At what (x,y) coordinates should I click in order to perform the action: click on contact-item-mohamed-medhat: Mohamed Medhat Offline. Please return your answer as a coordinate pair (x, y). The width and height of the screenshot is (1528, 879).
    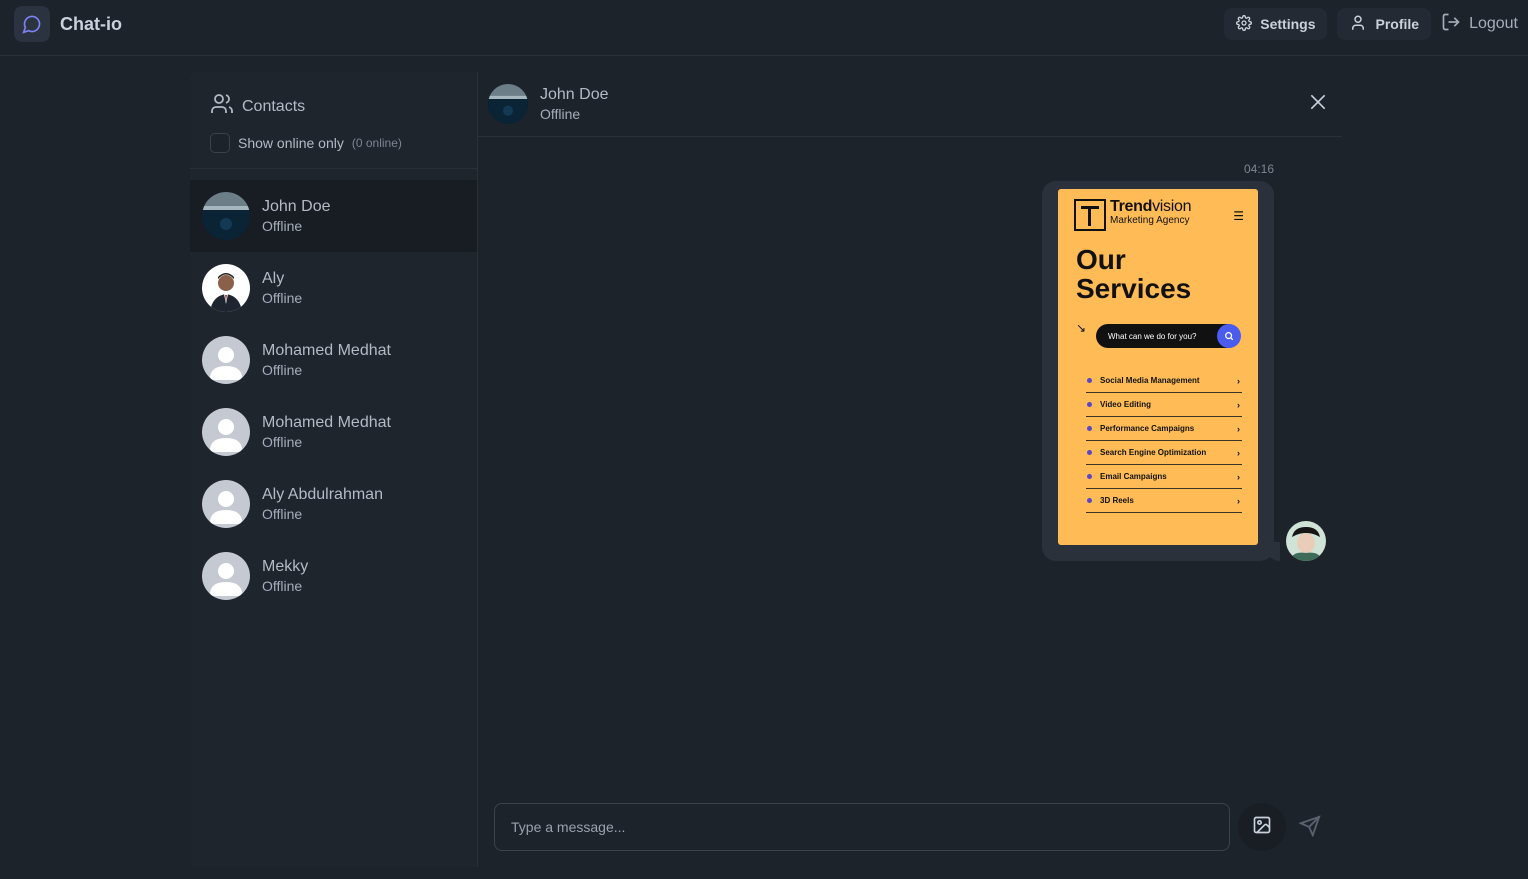
    Looking at the image, I should click on (333, 360).